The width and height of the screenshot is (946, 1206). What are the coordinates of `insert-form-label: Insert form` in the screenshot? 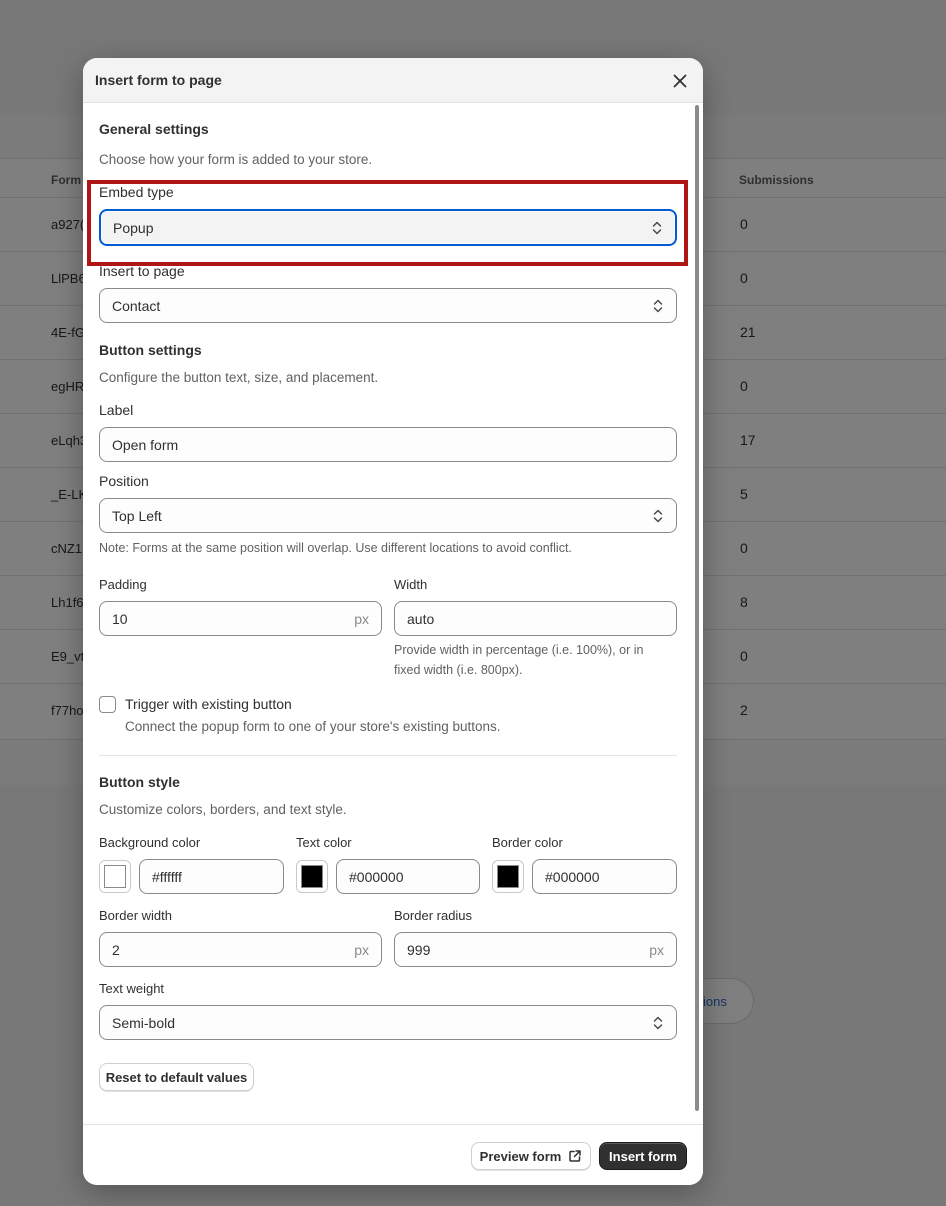 It's located at (643, 1156).